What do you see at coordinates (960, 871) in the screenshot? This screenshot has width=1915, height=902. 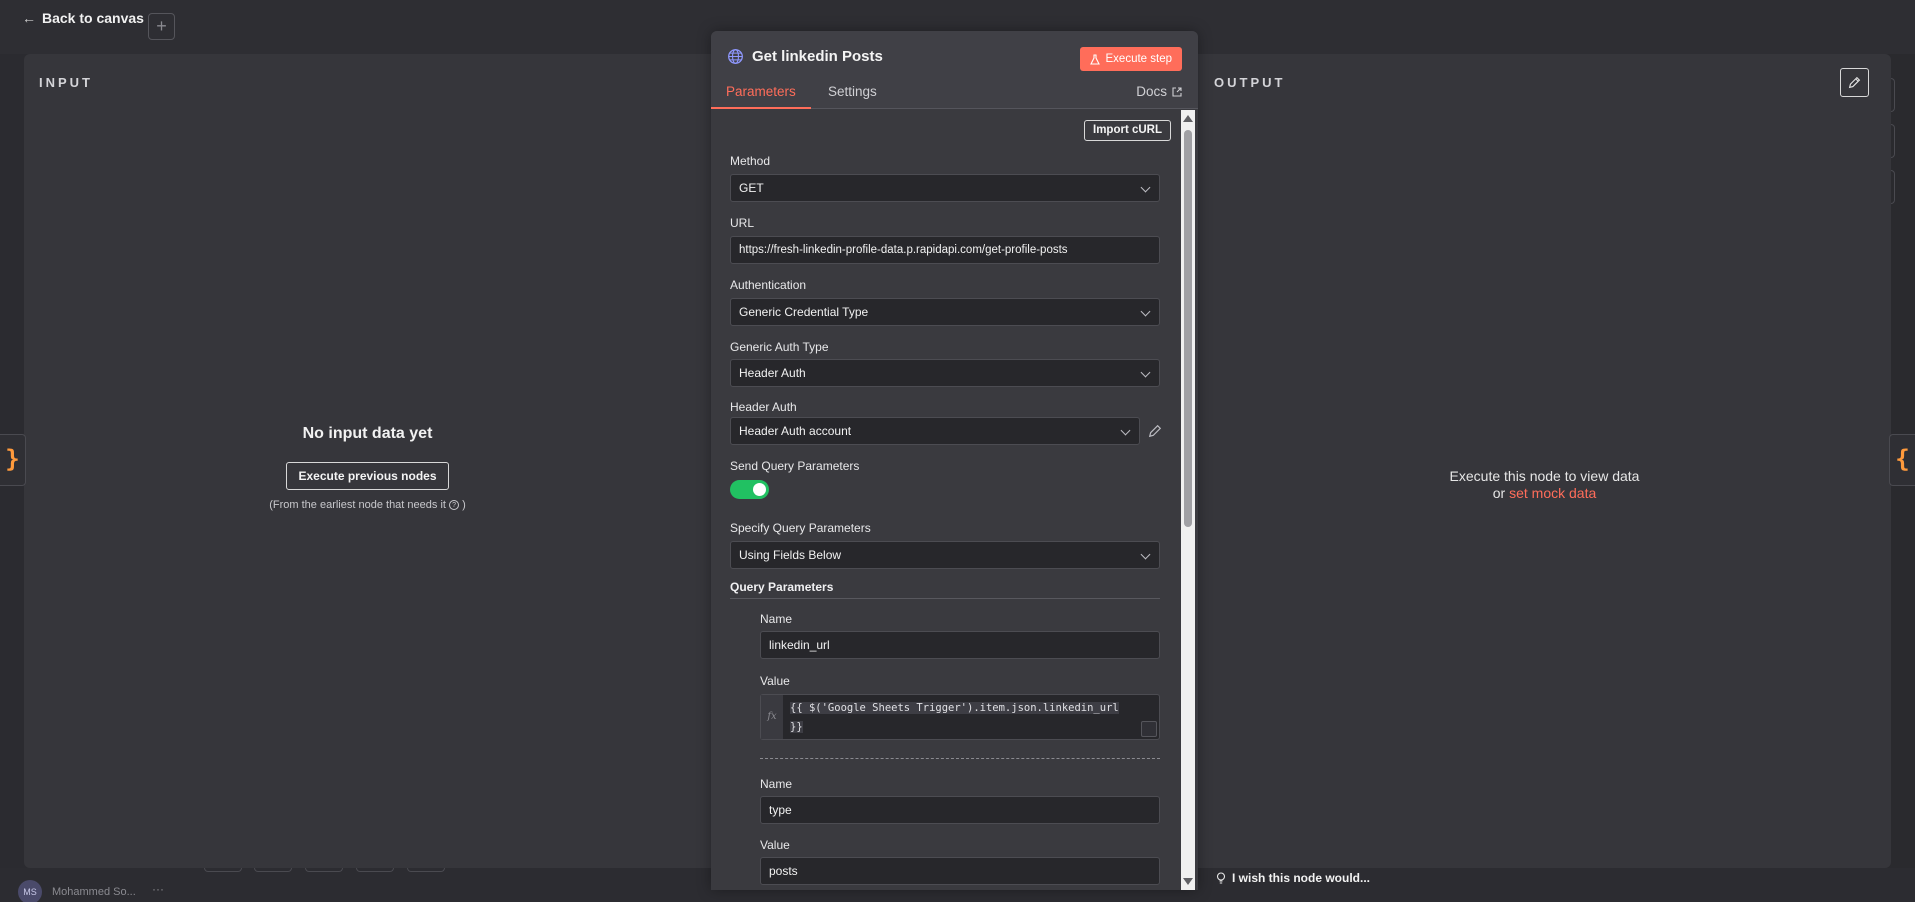 I see `query-param-value-input: posts` at bounding box center [960, 871].